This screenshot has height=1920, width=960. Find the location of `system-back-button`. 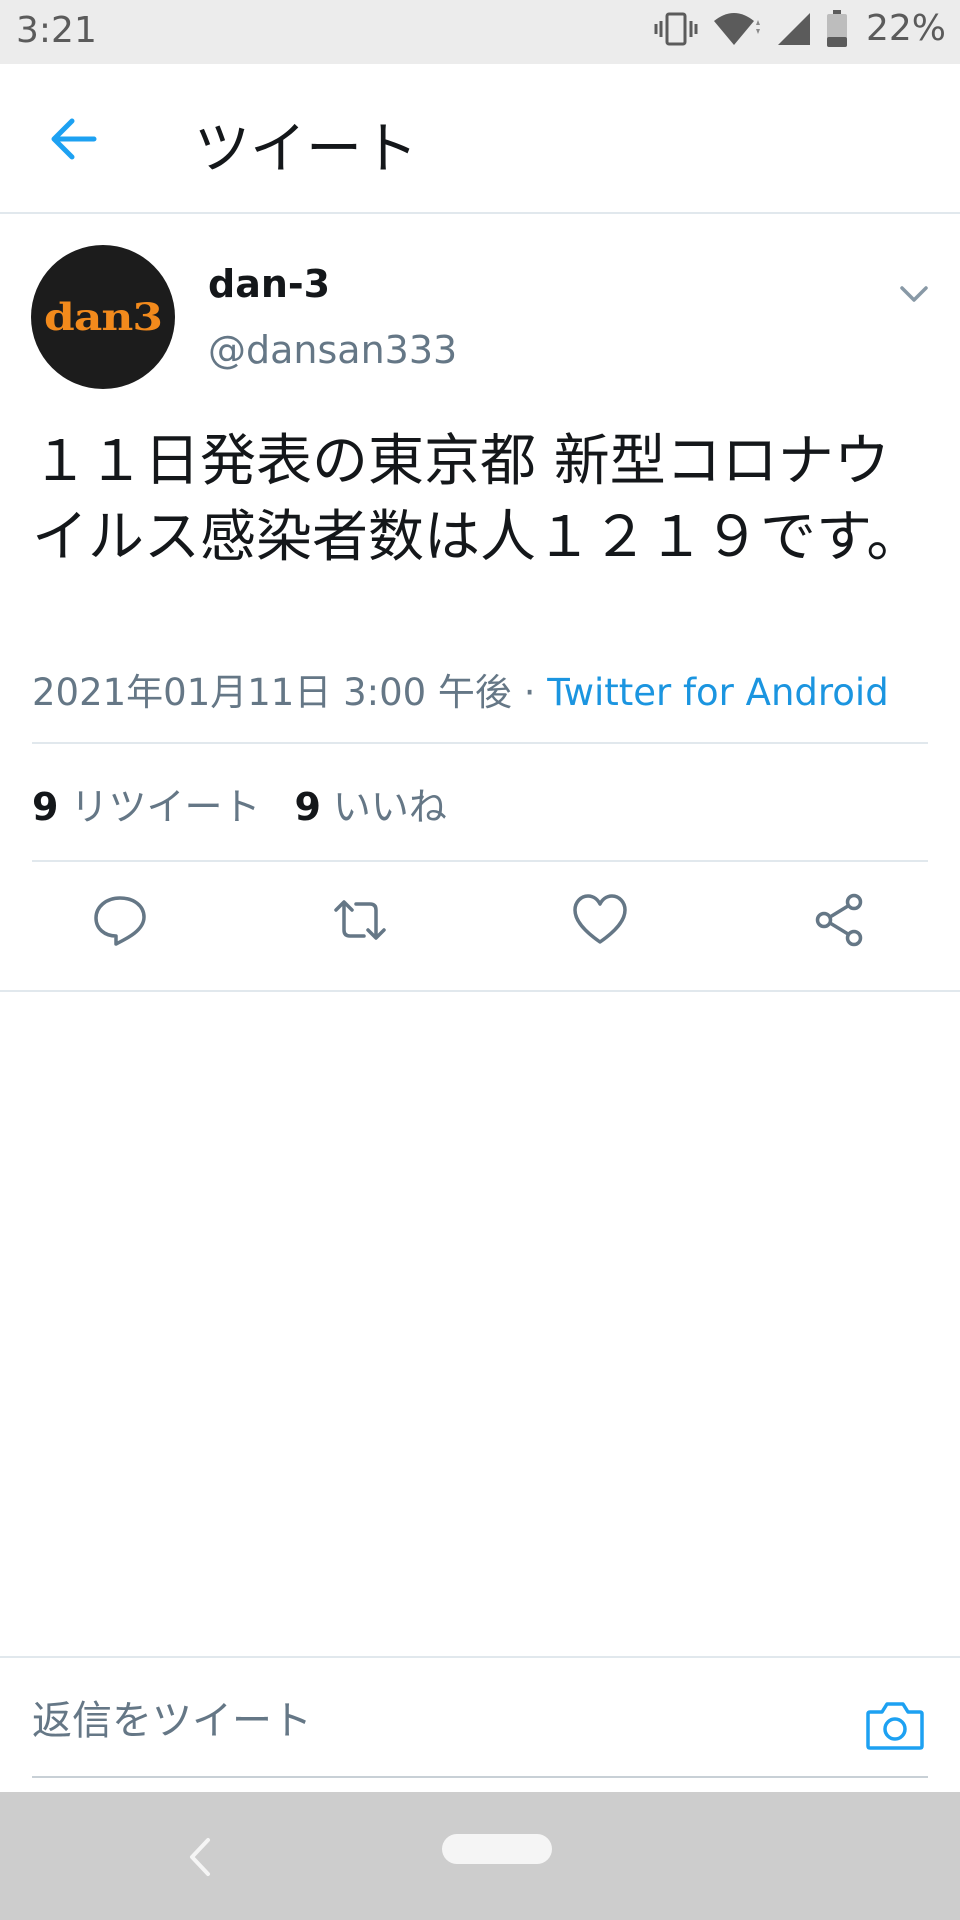

system-back-button is located at coordinates (200, 1857).